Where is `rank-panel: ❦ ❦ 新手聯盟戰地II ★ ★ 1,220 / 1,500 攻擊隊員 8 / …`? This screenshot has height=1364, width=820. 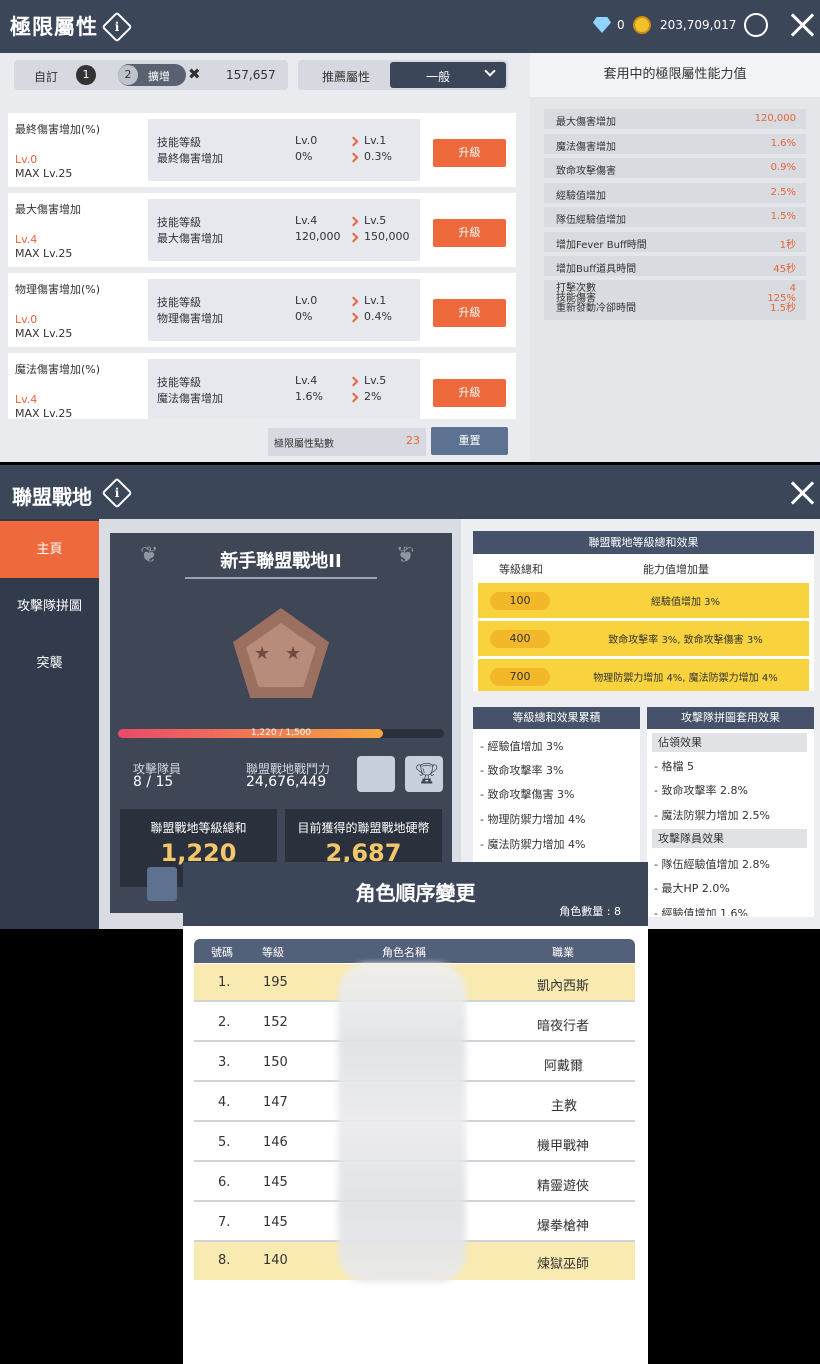 rank-panel: ❦ ❦ 新手聯盟戰地II ★ ★ 1,220 / 1,500 攻擊隊員 8 / … is located at coordinates (281, 723).